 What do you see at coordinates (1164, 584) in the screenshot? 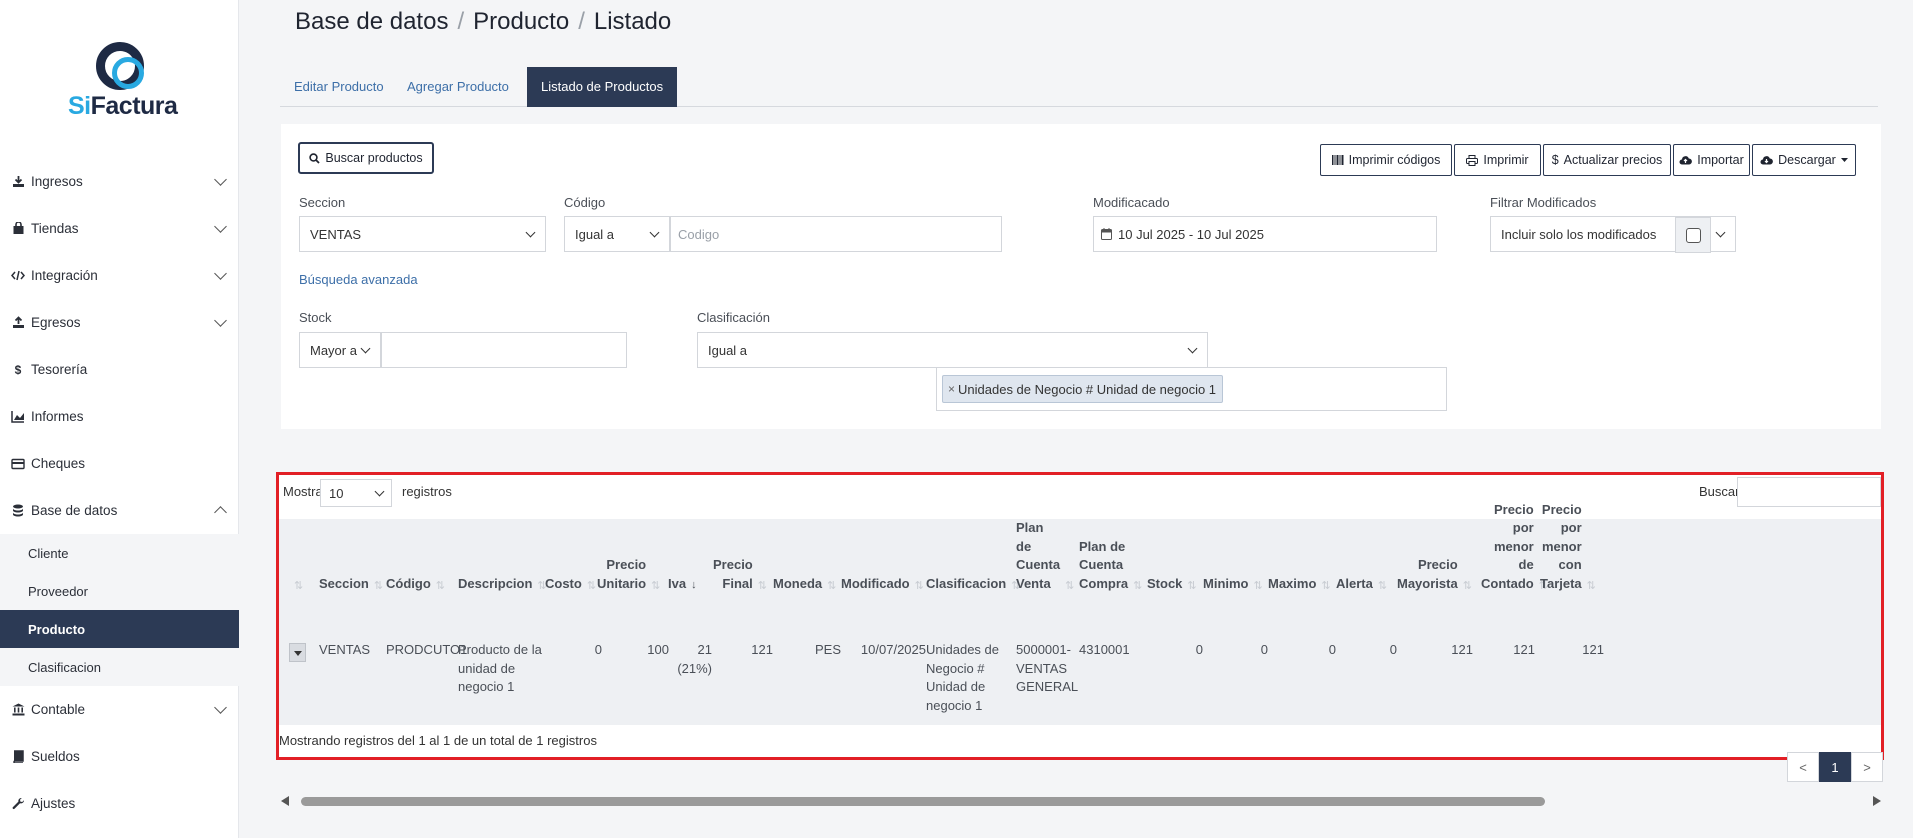
I see `column-header: Stock` at bounding box center [1164, 584].